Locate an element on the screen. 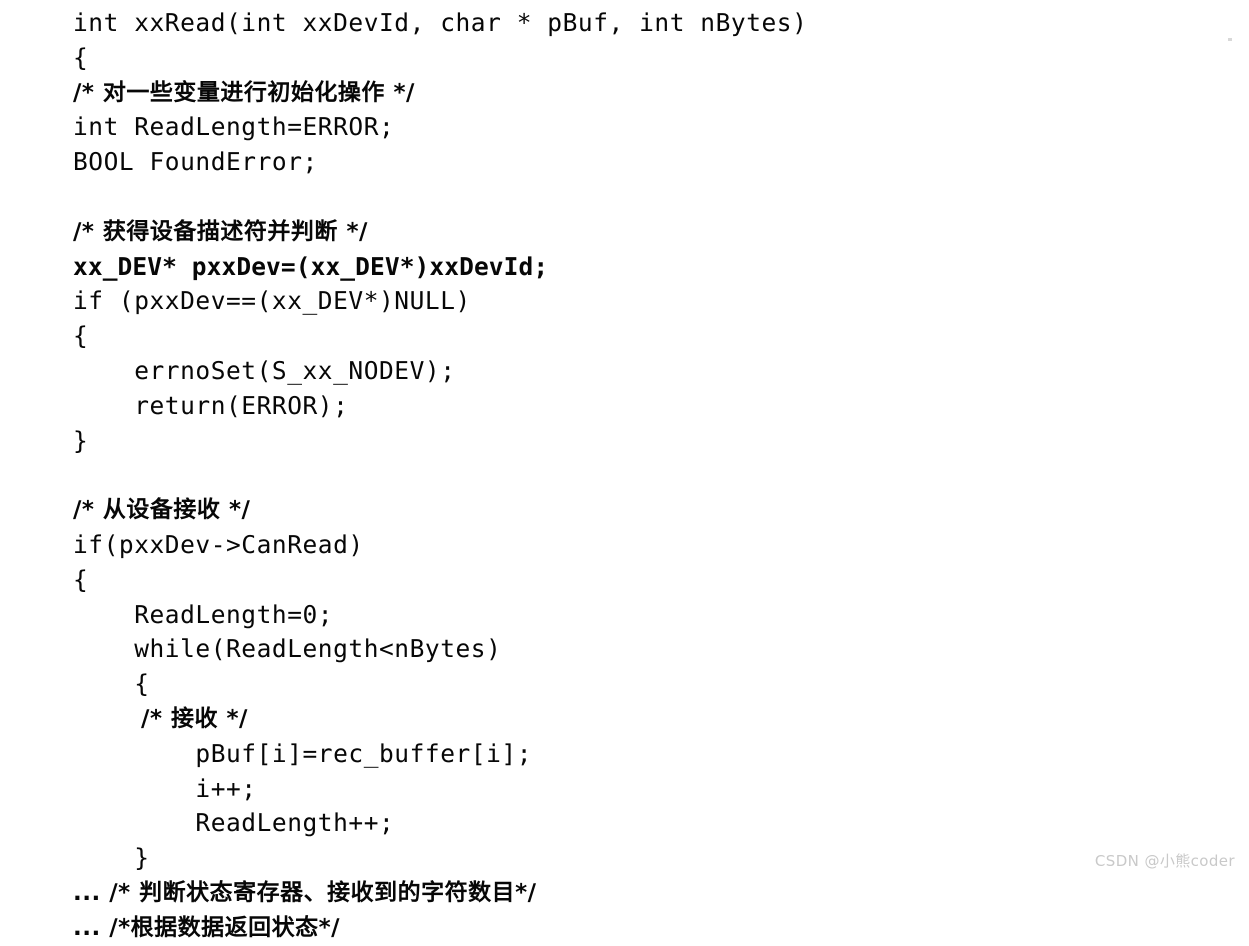  code-line: ... /*根据数据返回状态*/ is located at coordinates (207, 927).